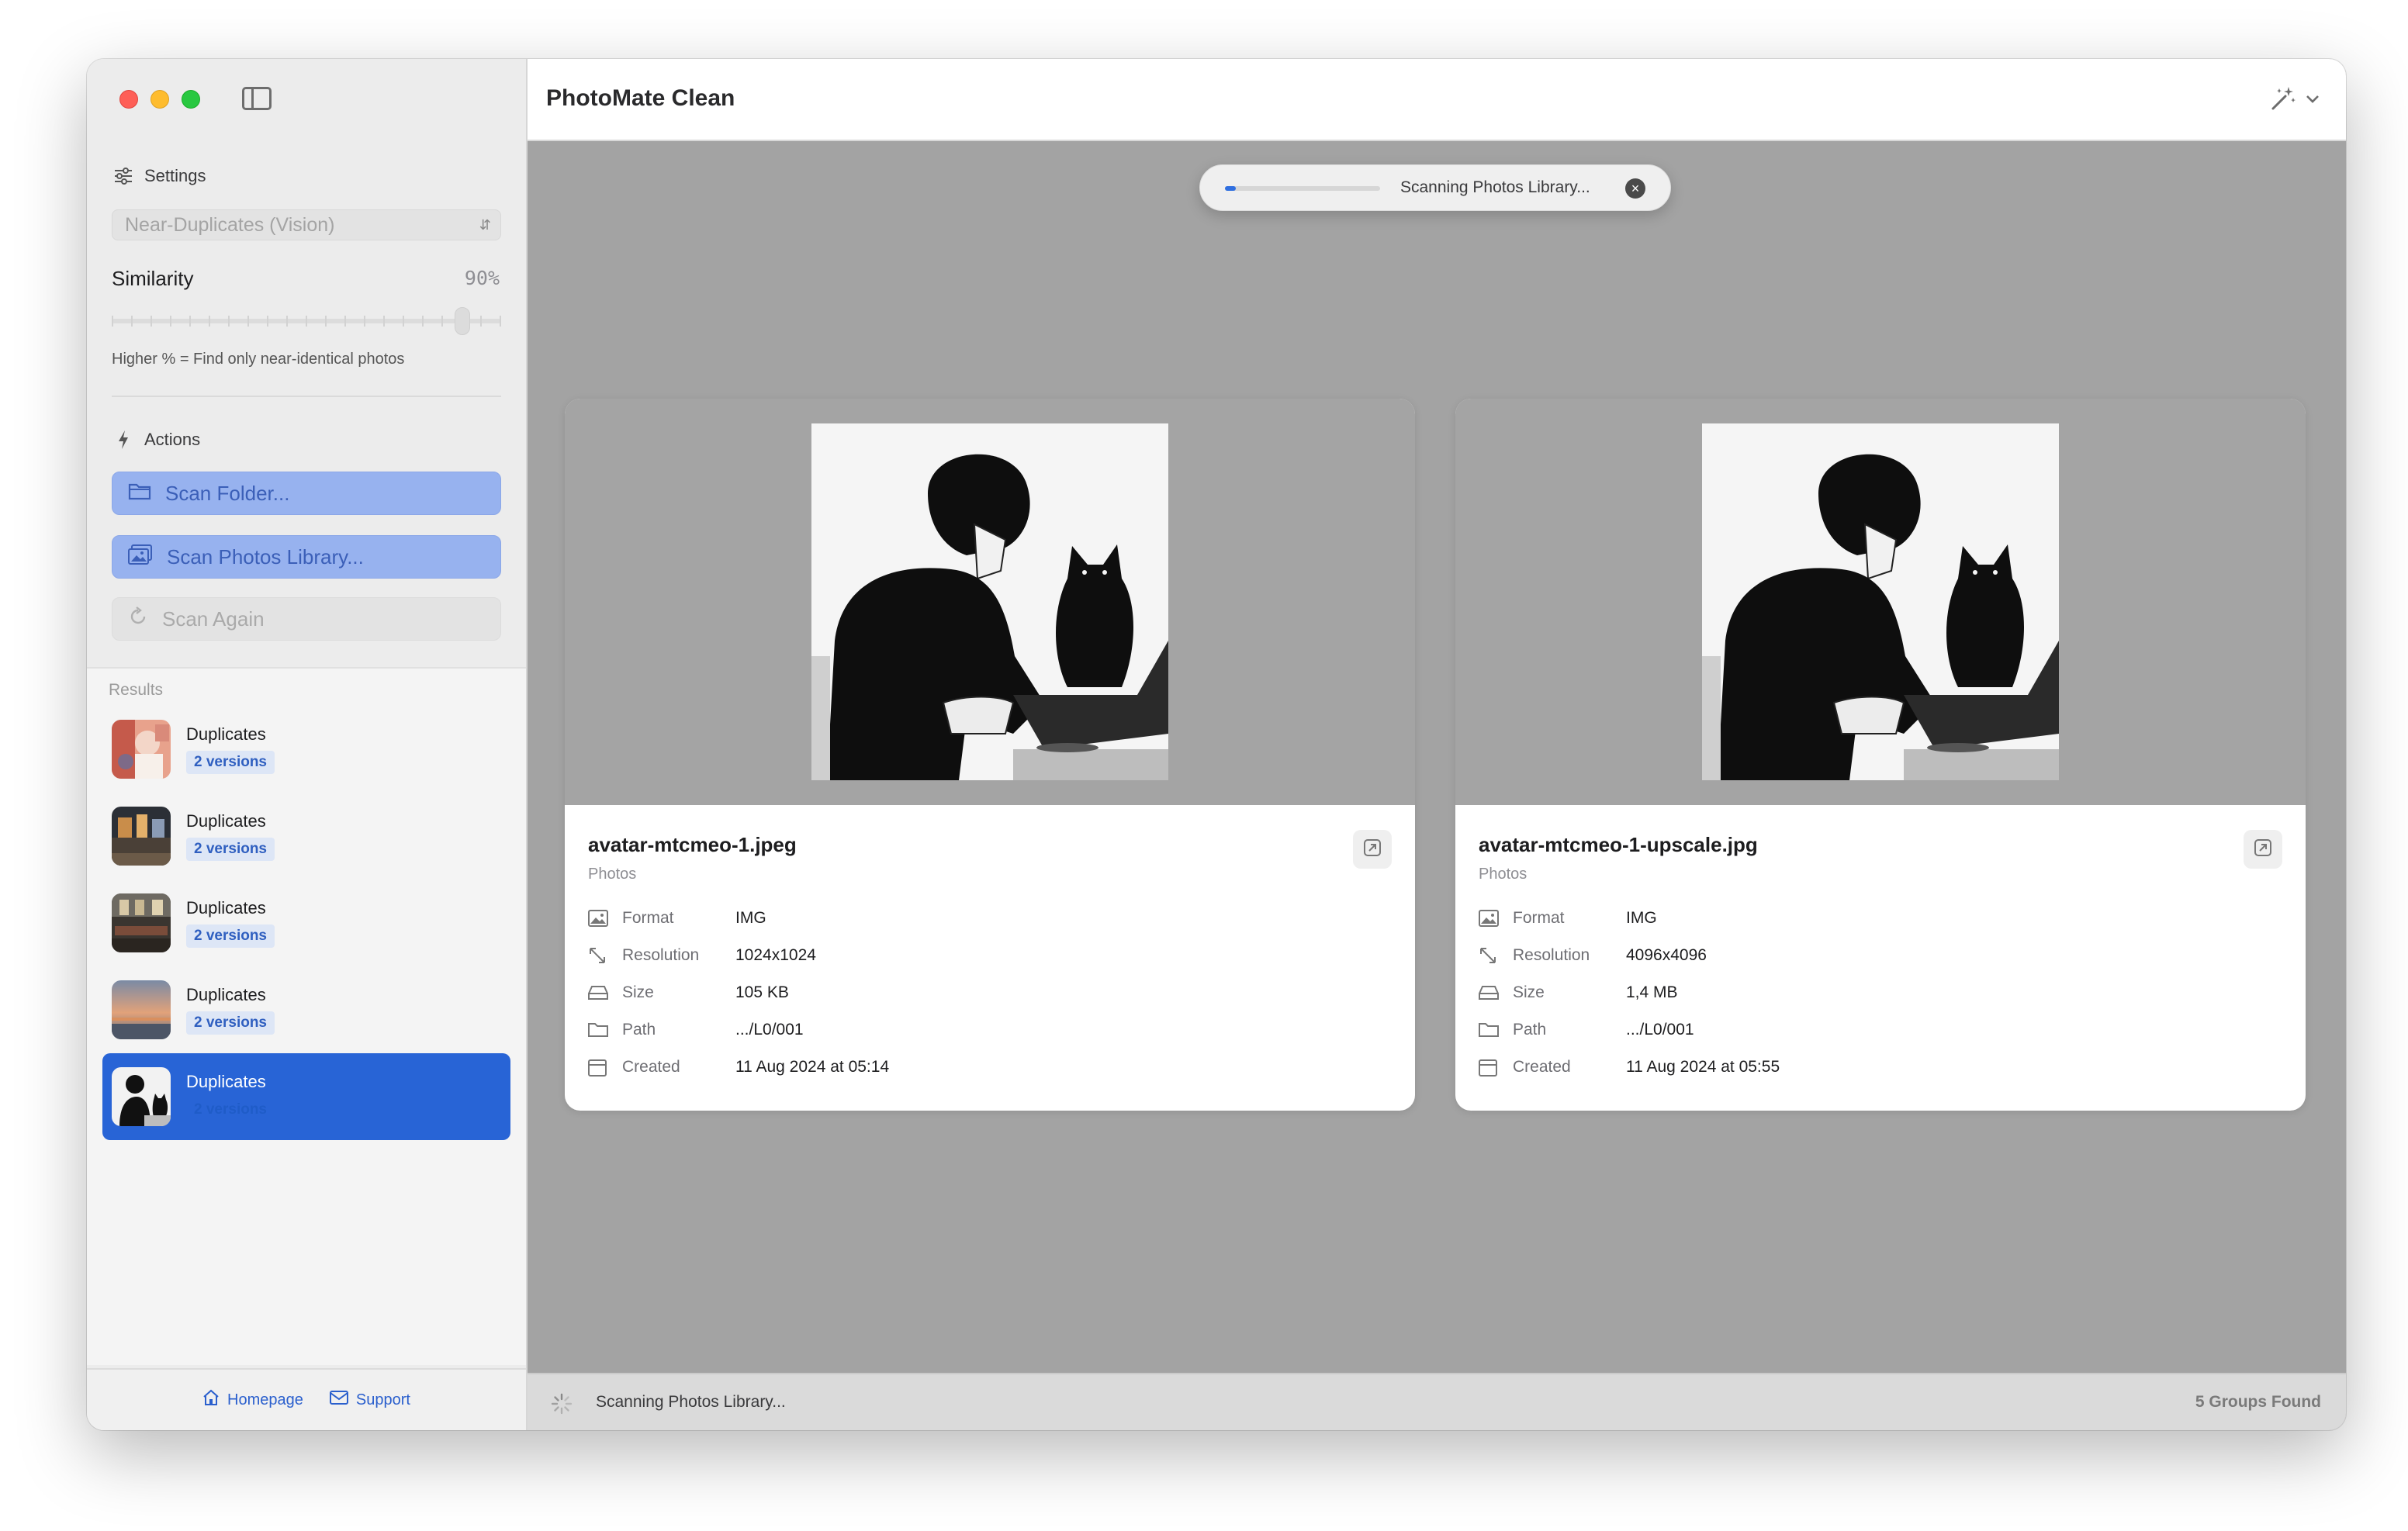 This screenshot has height=1531, width=2408. I want to click on external-link-icon, so click(1372, 849).